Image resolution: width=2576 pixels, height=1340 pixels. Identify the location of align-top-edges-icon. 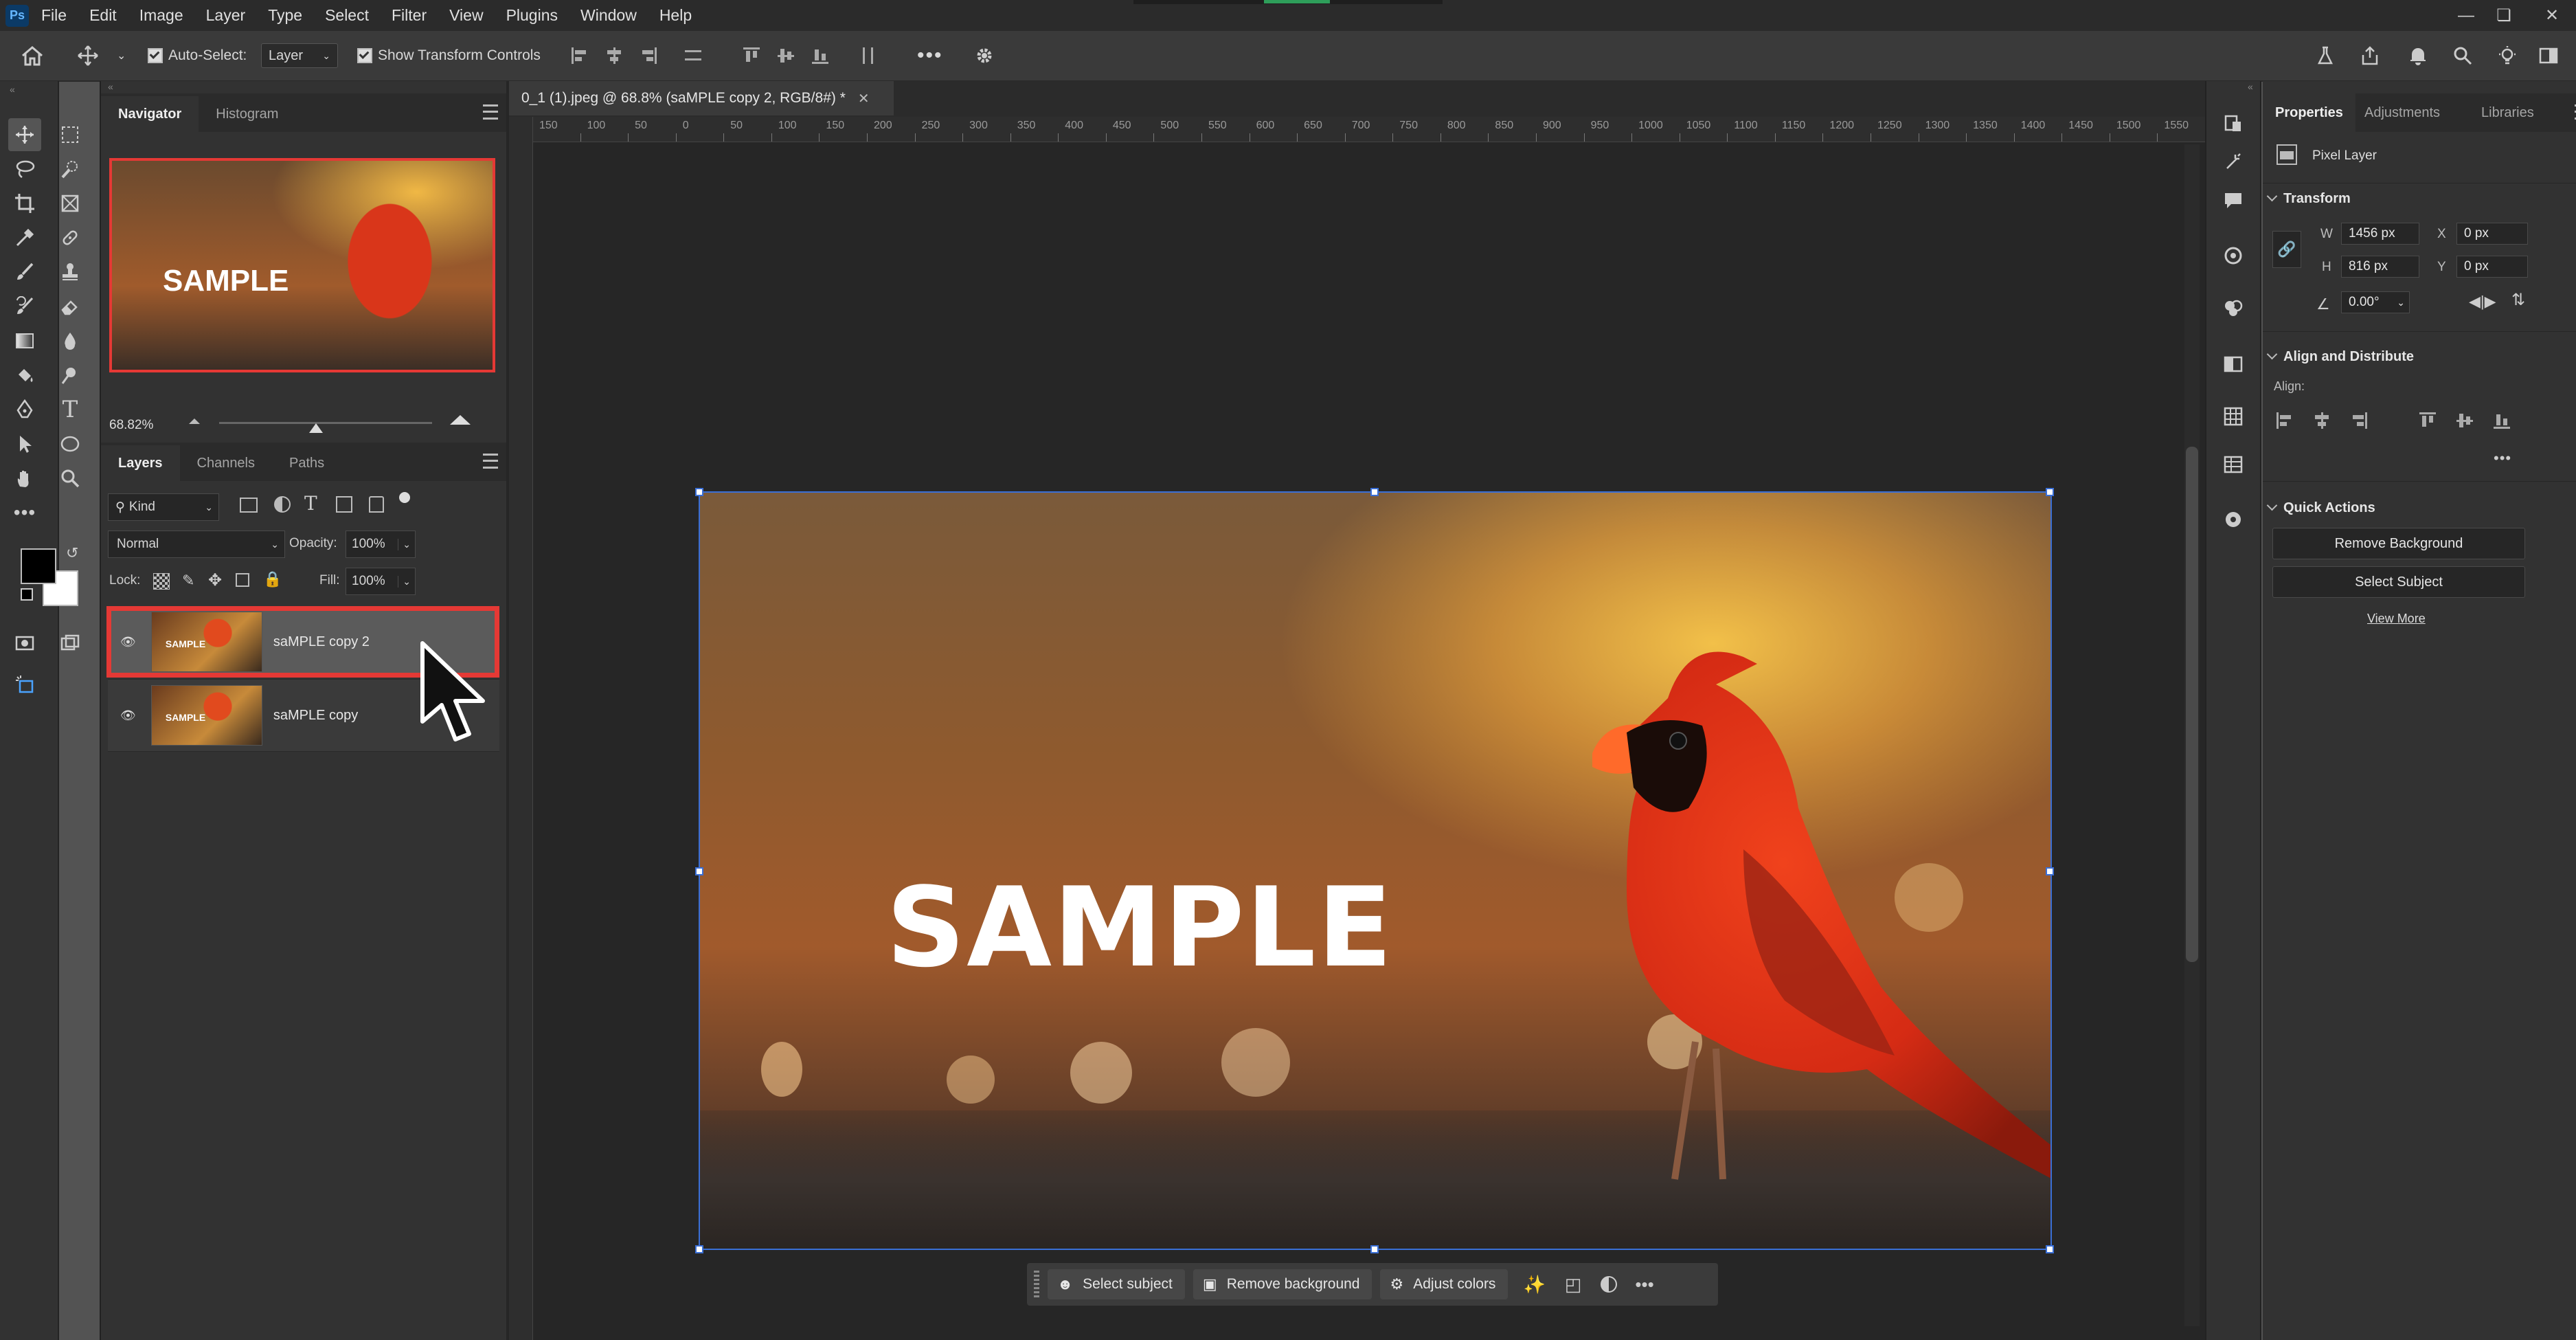
(751, 55).